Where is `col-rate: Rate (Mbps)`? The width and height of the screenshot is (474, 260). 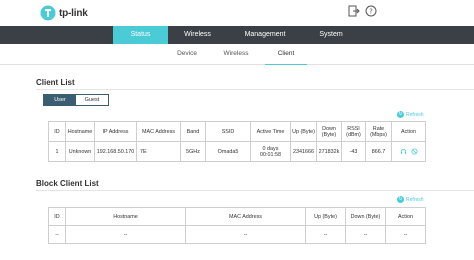
col-rate: Rate (Mbps) is located at coordinates (378, 131).